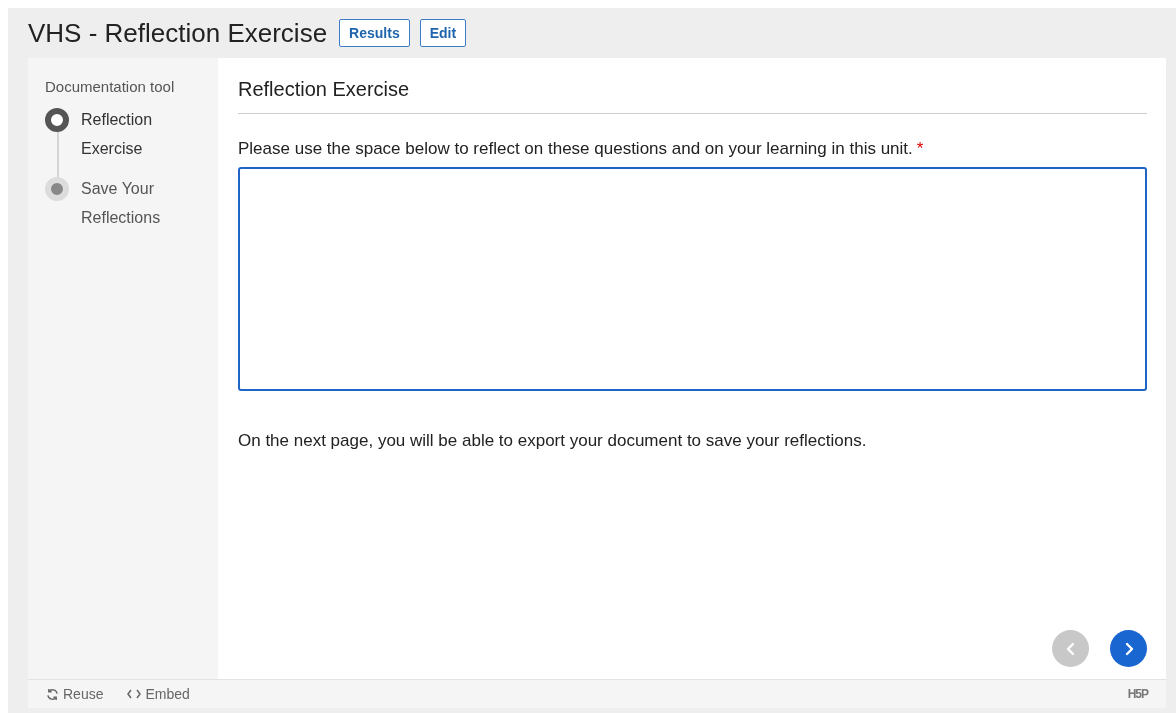 This screenshot has width=1176, height=713. Describe the element at coordinates (178, 33) in the screenshot. I see `page-title: VHS - Reflection Exercise` at that location.